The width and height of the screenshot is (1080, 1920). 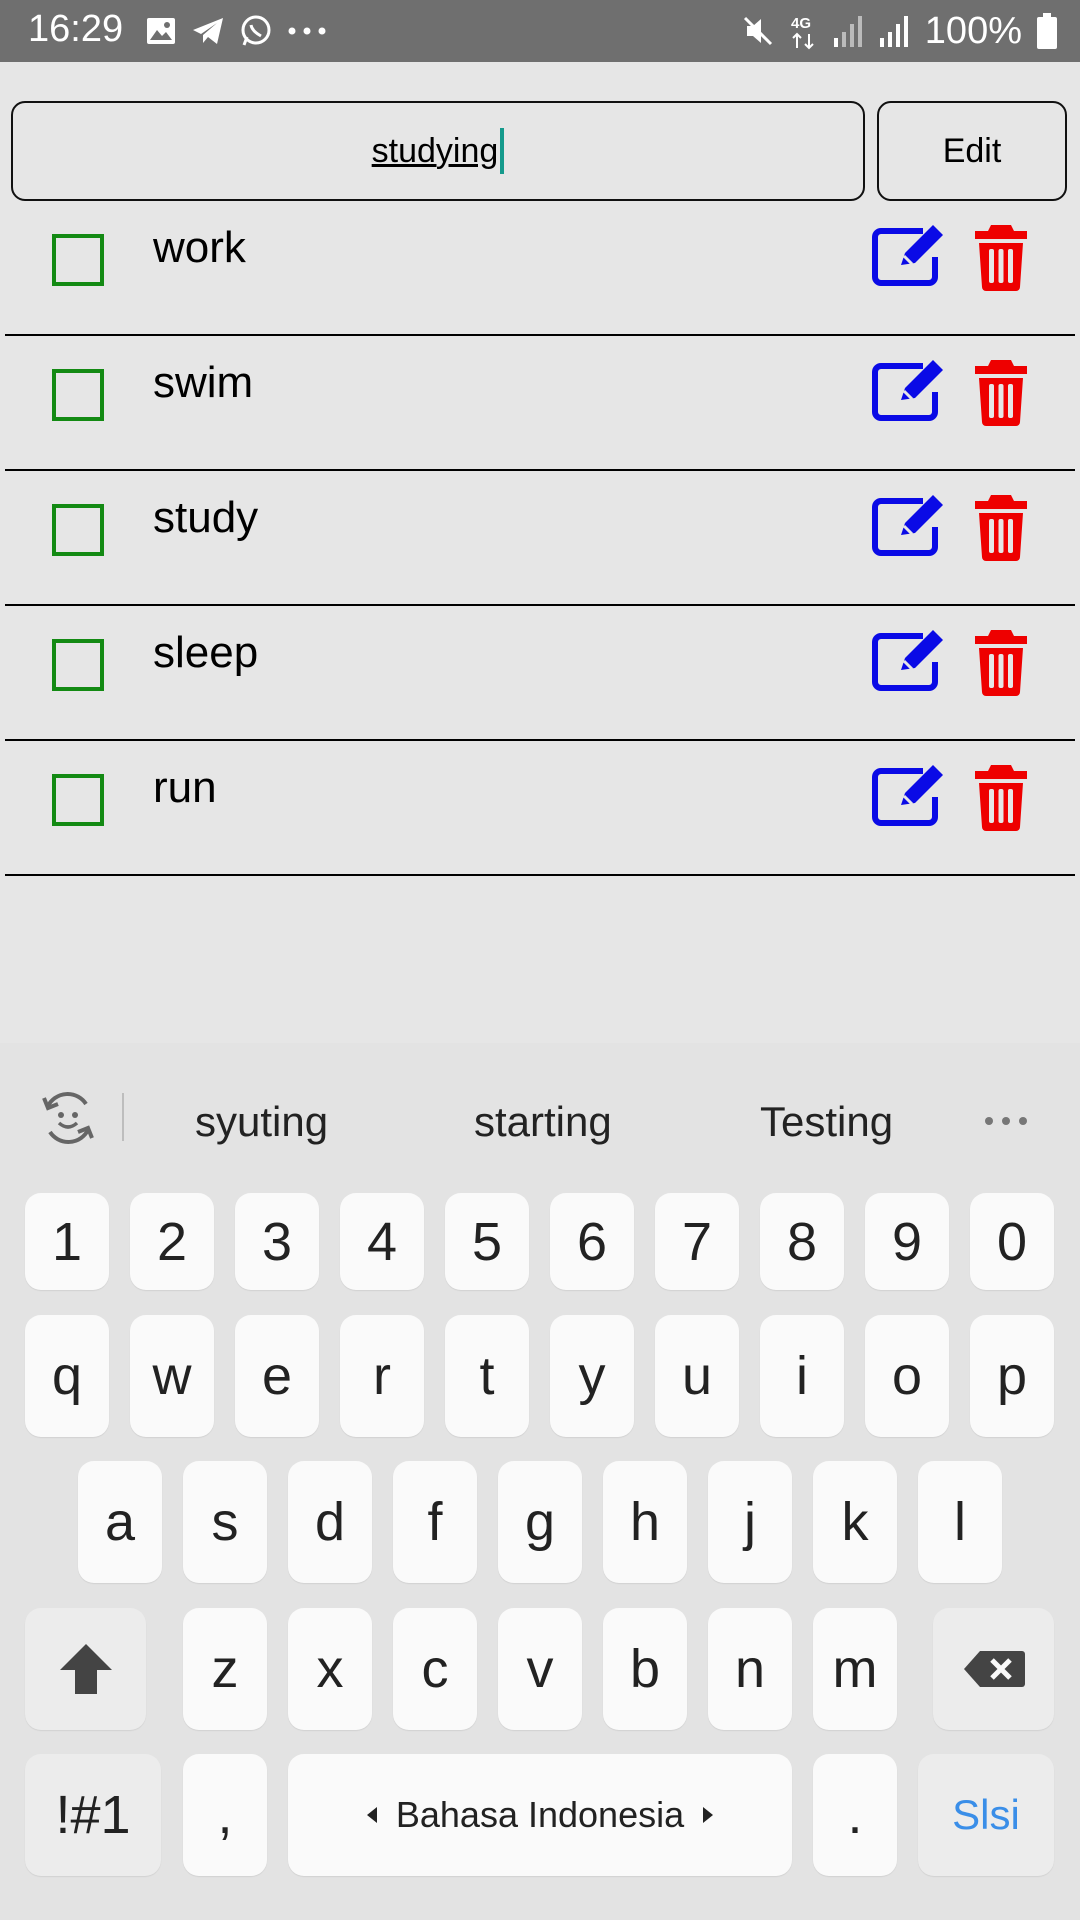 I want to click on key-y: y, so click(x=592, y=1376).